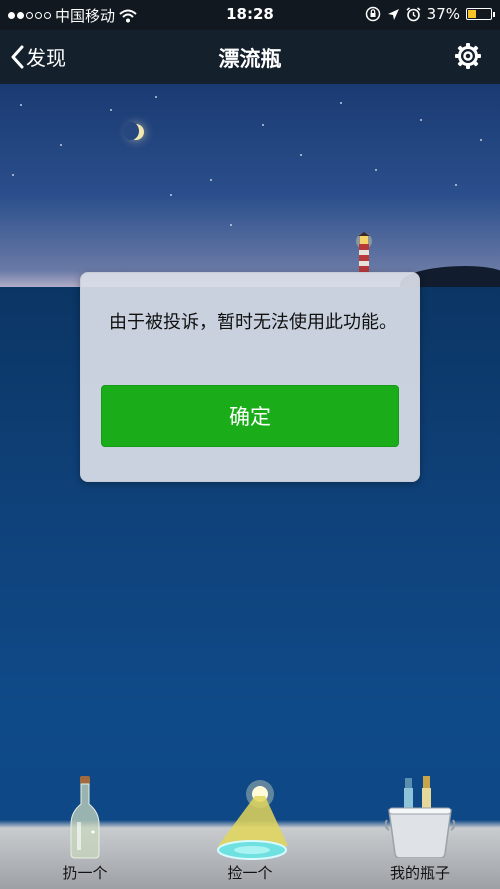 This screenshot has width=500, height=889. I want to click on gear-icon, so click(468, 56).